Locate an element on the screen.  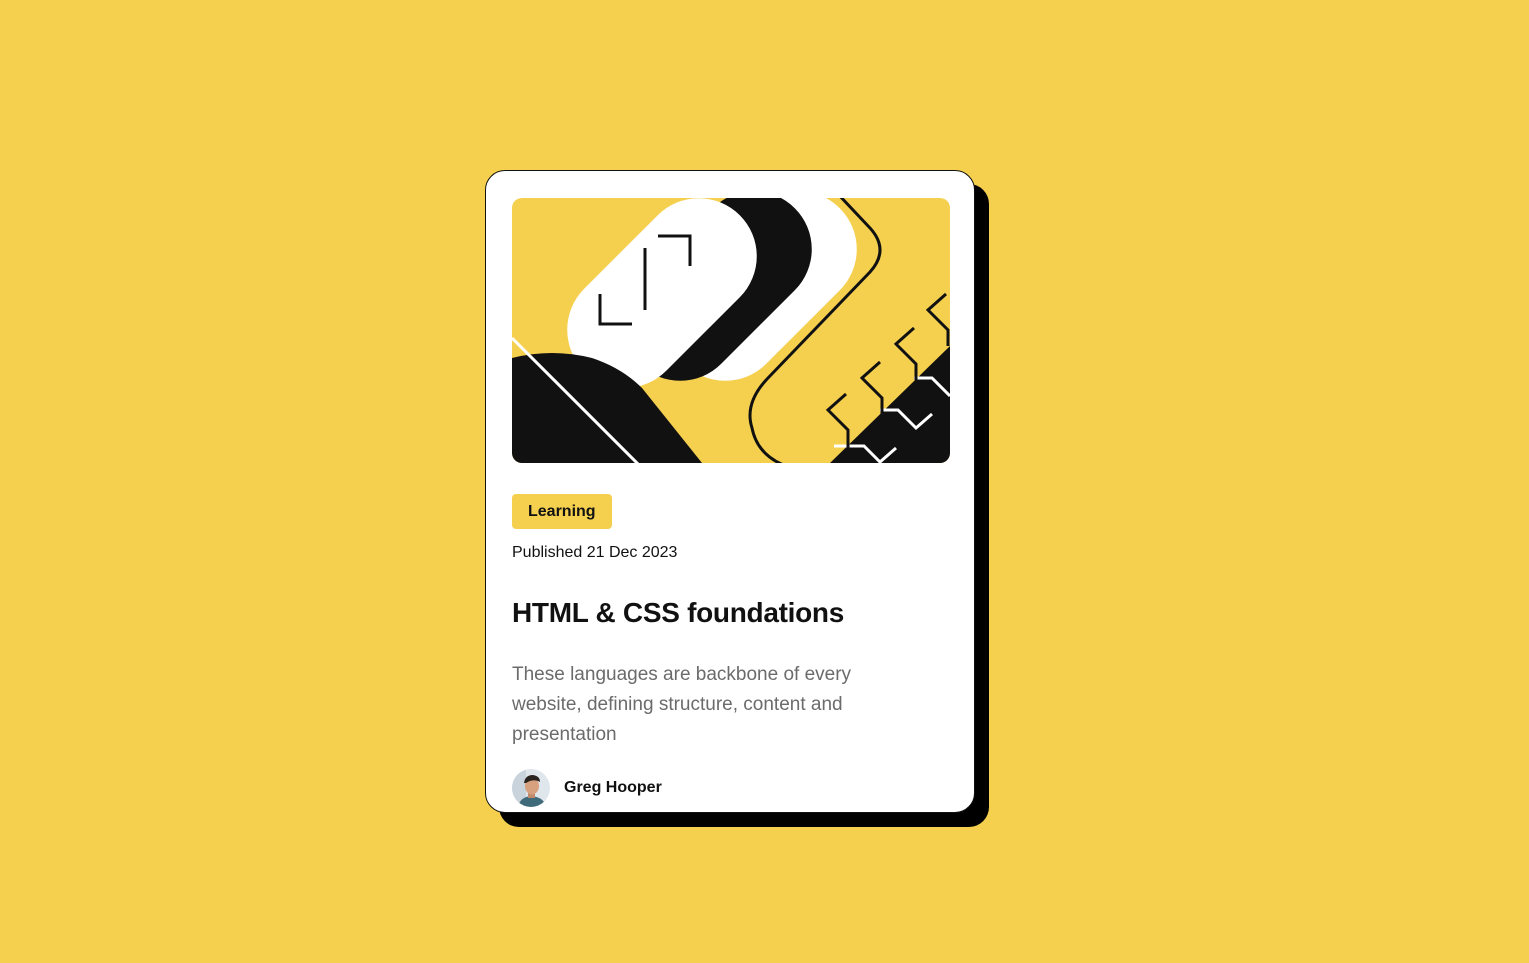
author-name: Greg Hooper is located at coordinates (613, 787).